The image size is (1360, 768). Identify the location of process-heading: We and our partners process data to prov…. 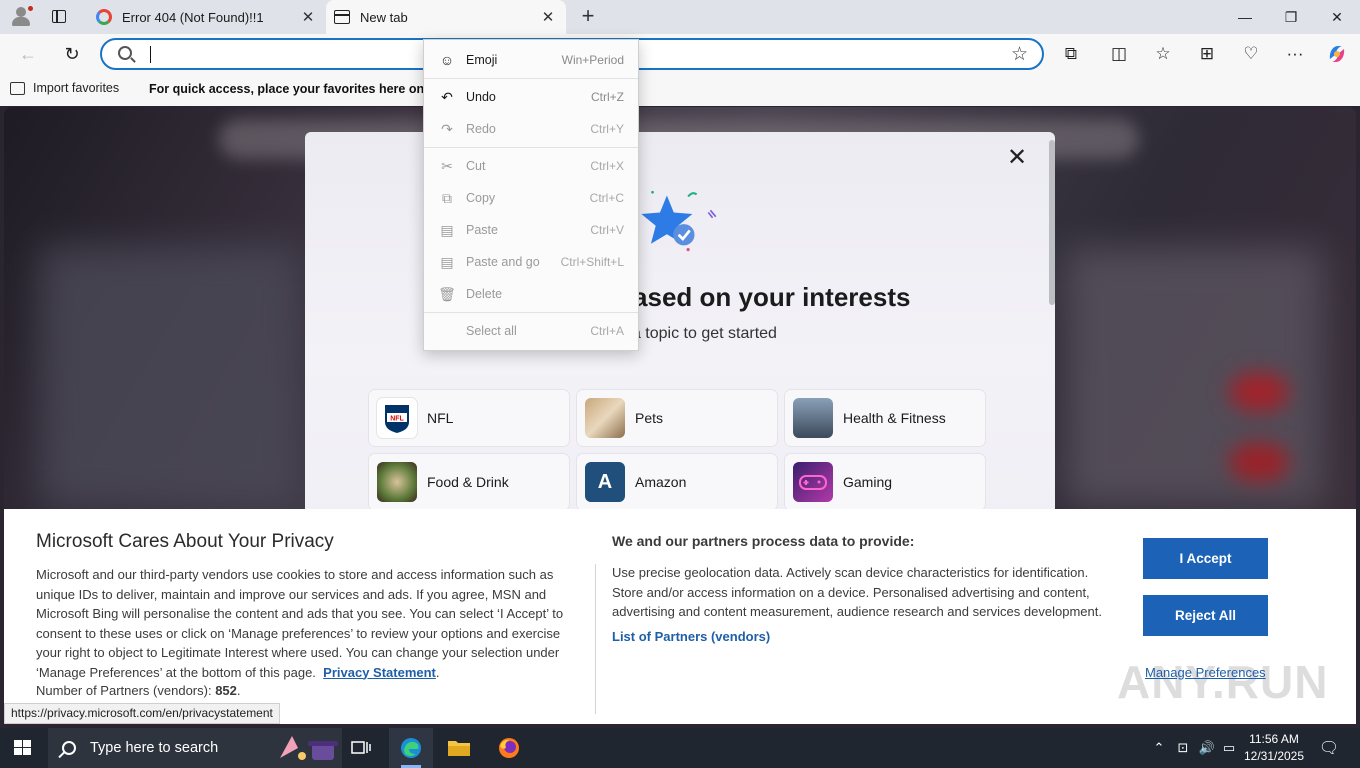
(763, 541).